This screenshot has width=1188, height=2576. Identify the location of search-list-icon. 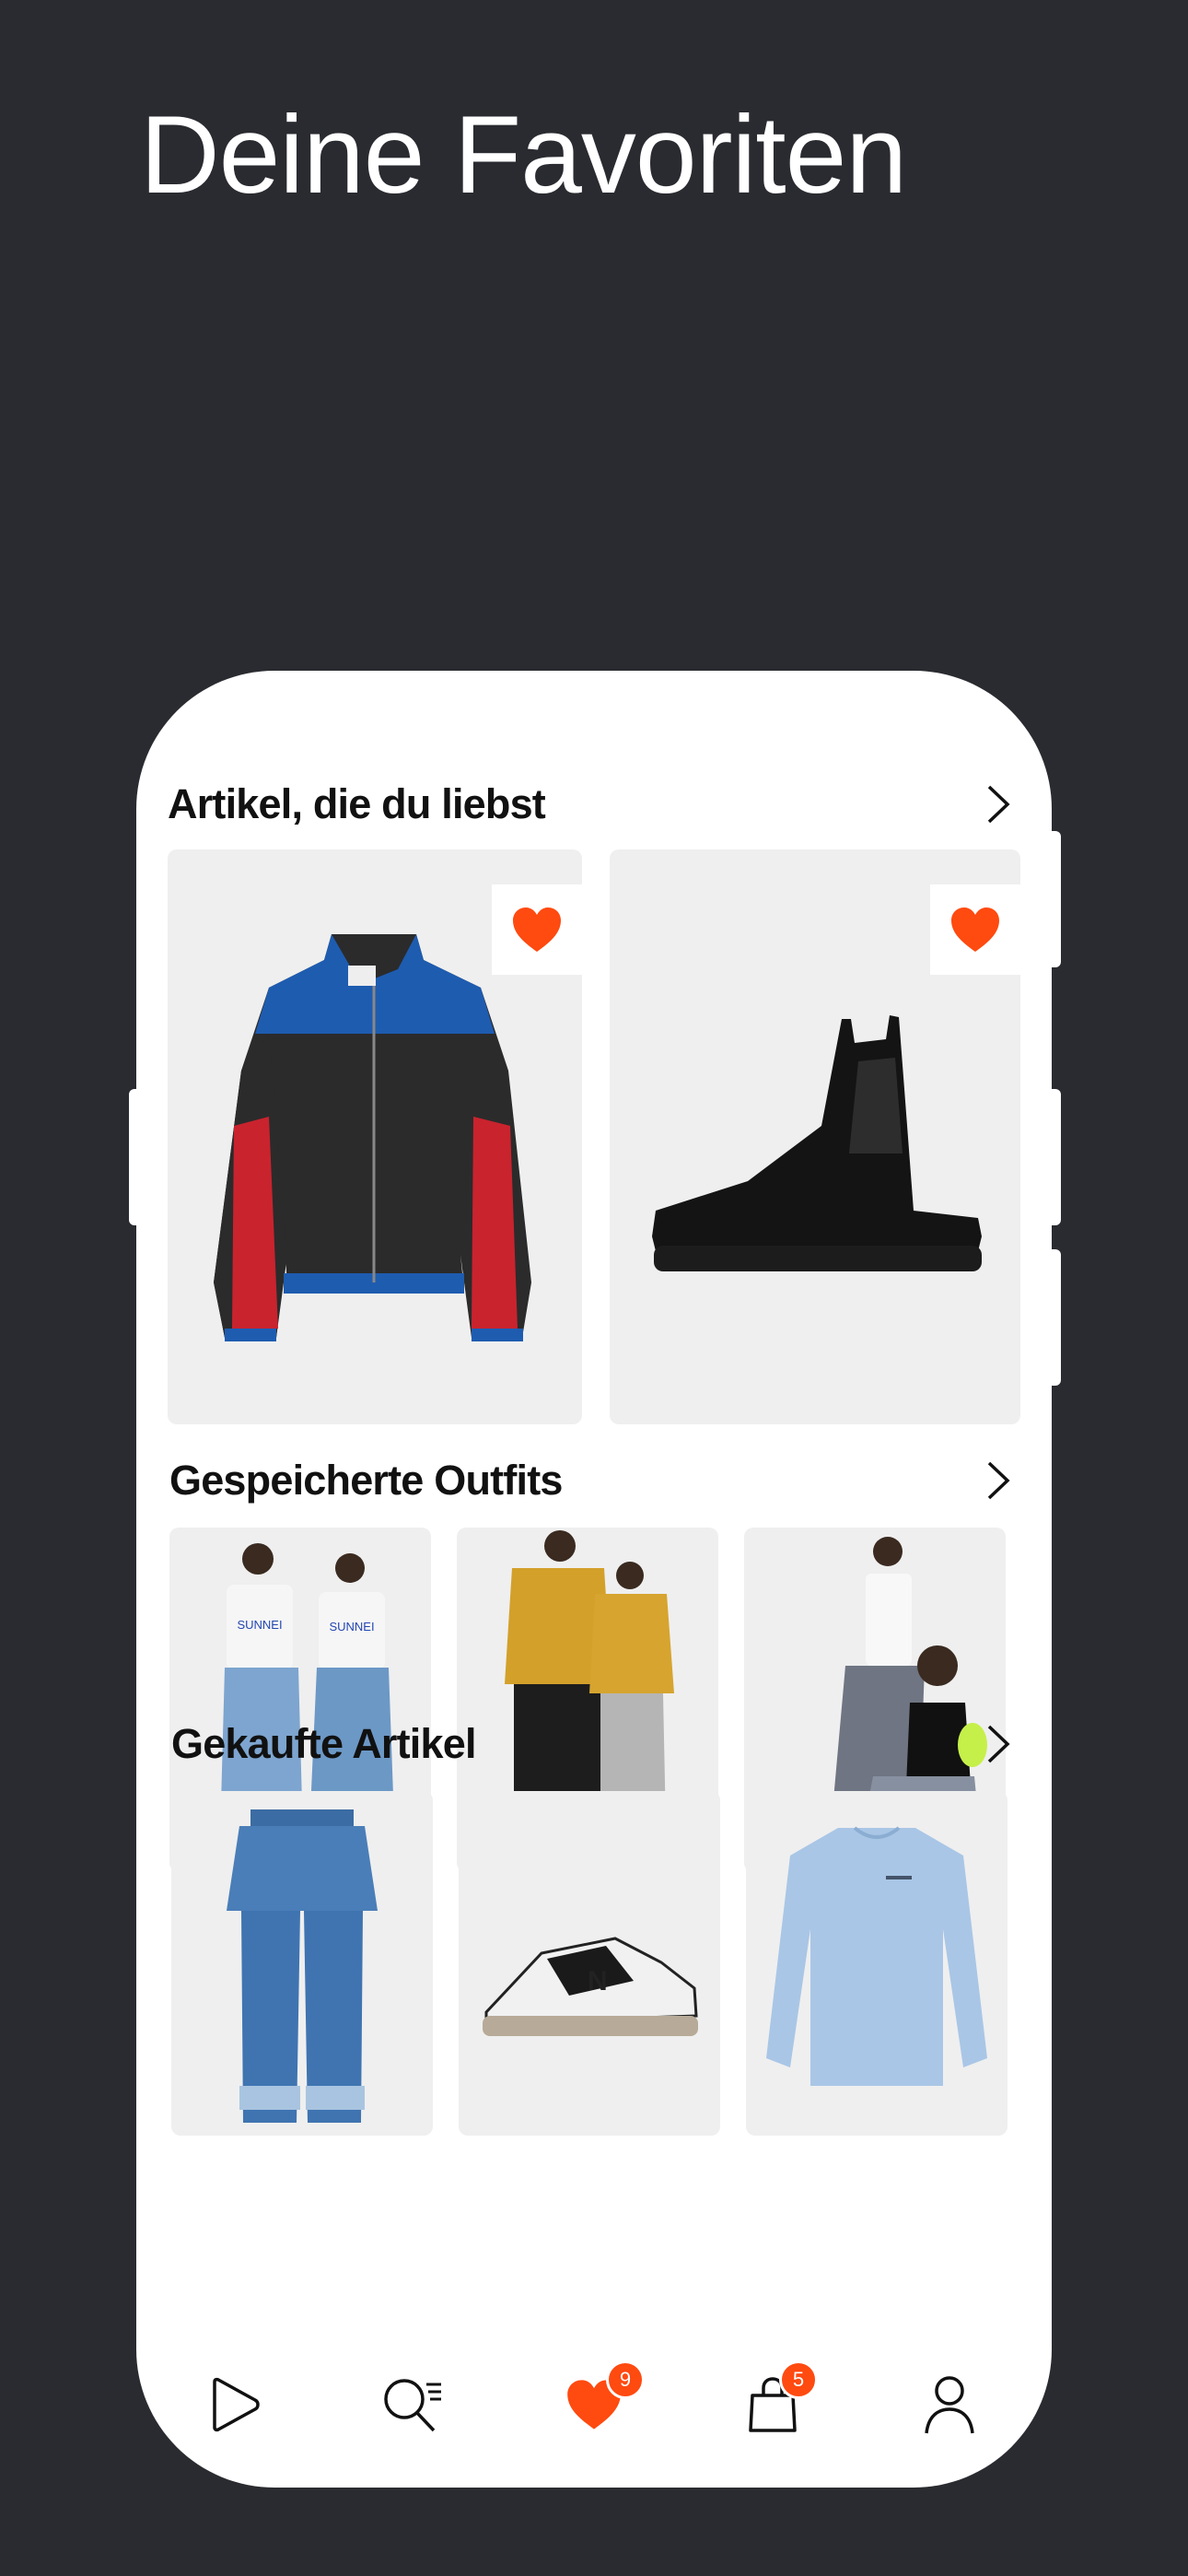
(412, 2405).